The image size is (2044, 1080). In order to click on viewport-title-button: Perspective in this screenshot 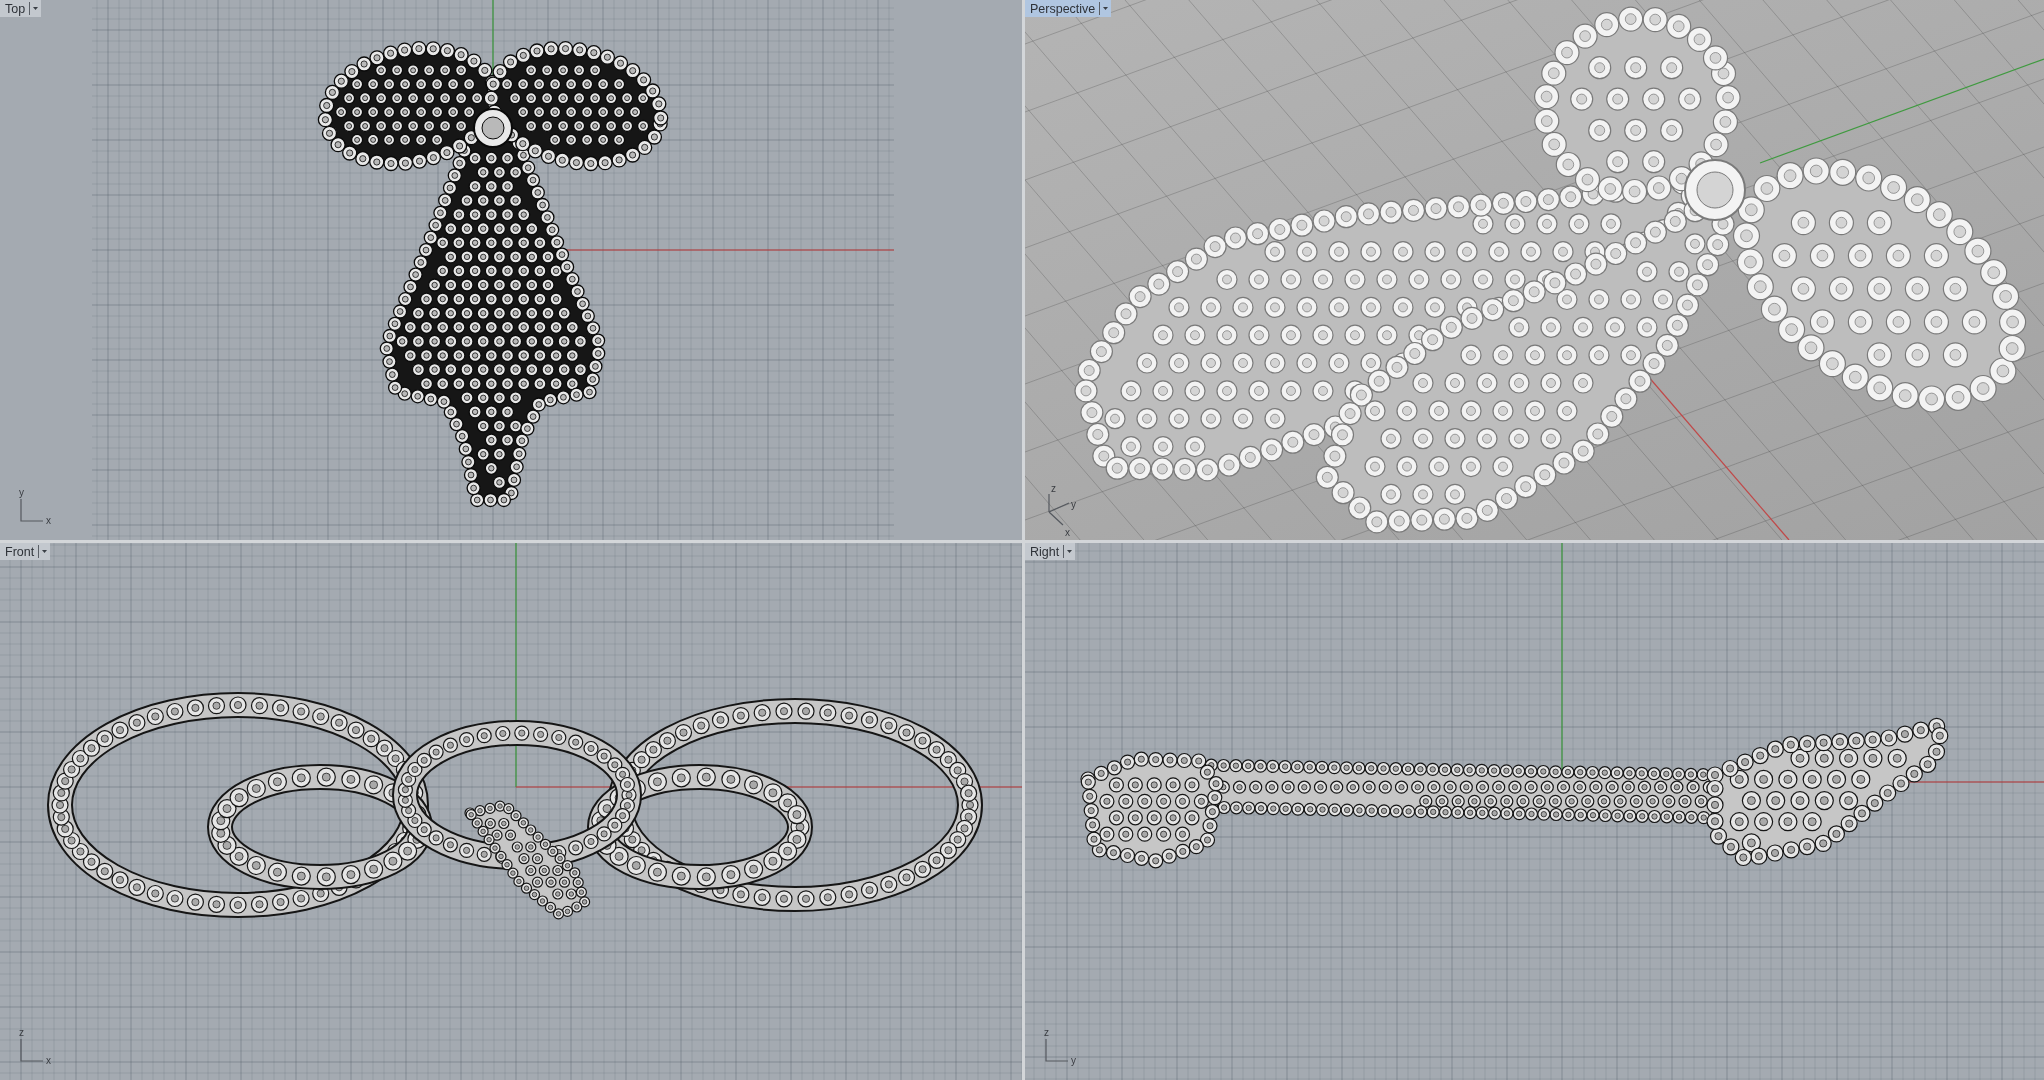, I will do `click(1068, 8)`.